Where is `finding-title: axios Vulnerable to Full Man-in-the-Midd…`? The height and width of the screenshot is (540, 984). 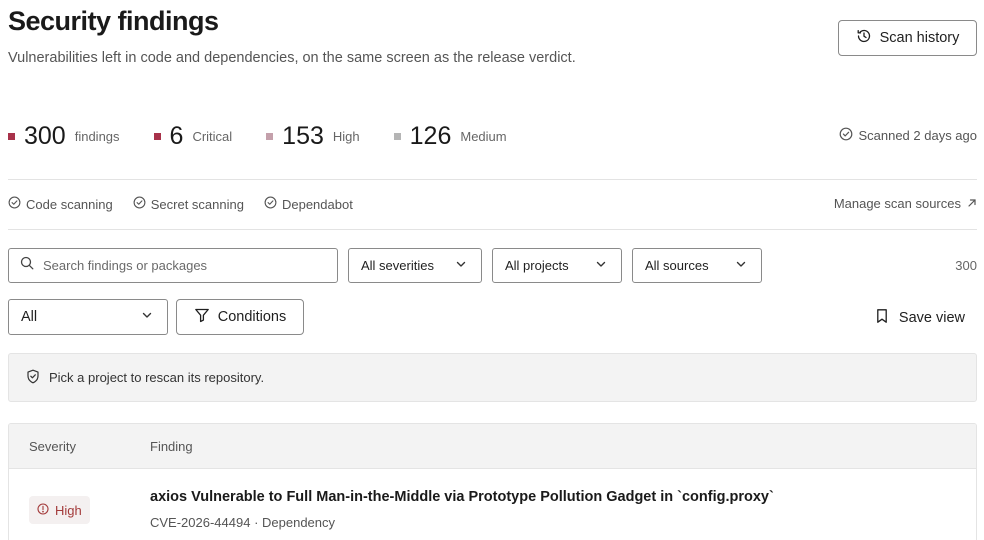
finding-title: axios Vulnerable to Full Man-in-the-Midd… is located at coordinates (462, 497).